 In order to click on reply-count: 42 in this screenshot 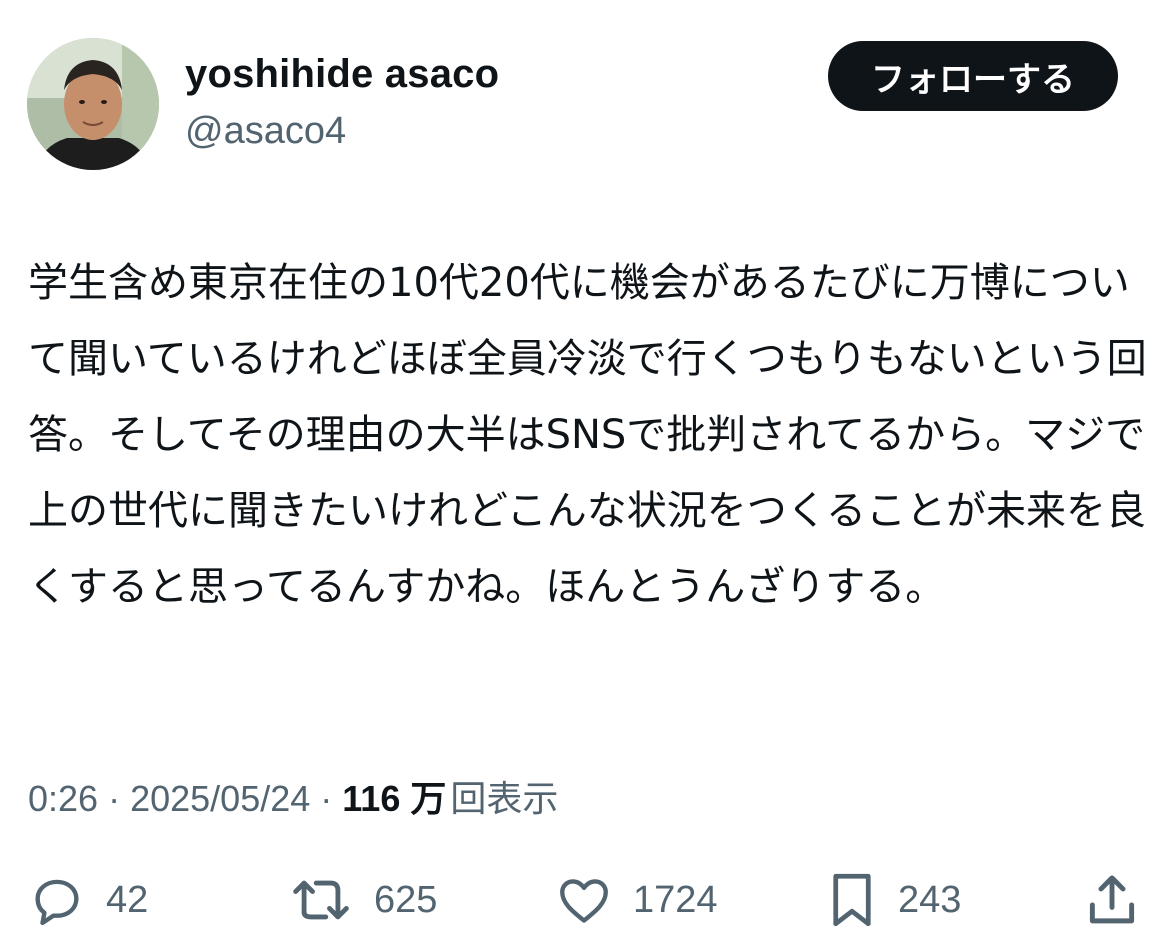, I will do `click(127, 899)`.